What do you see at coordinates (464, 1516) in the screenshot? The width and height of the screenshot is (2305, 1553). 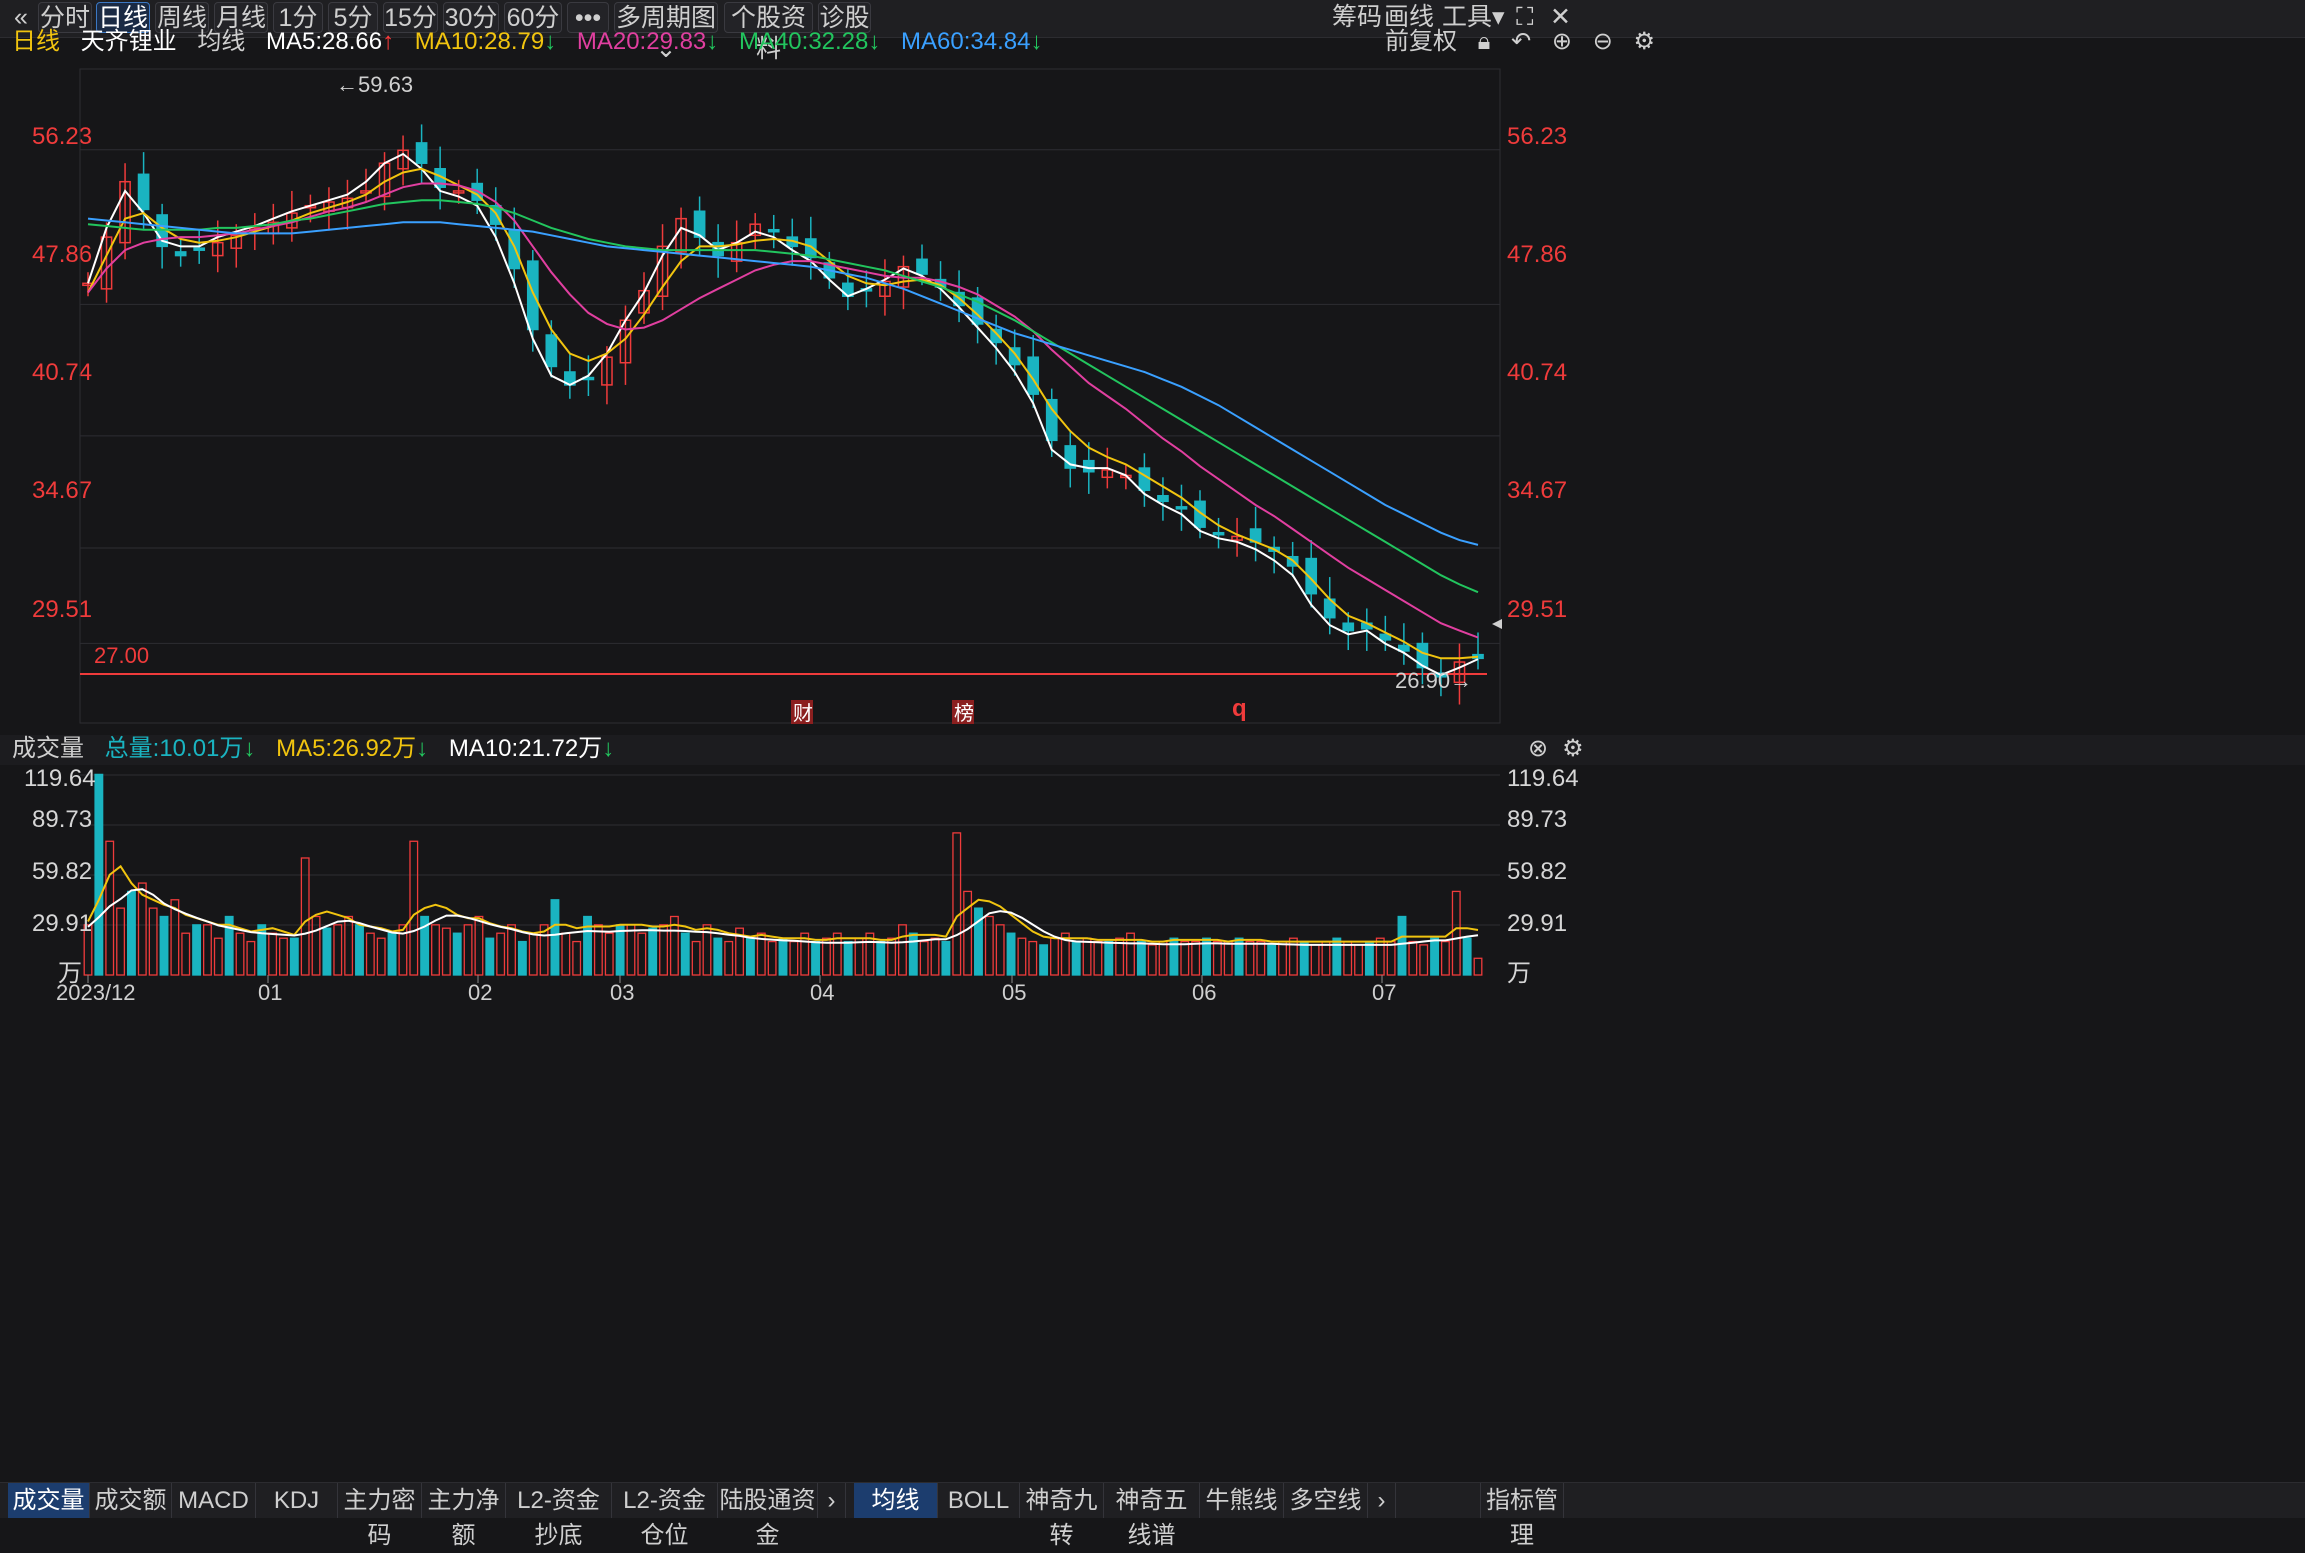 I see `tab-main-net: 主力净额` at bounding box center [464, 1516].